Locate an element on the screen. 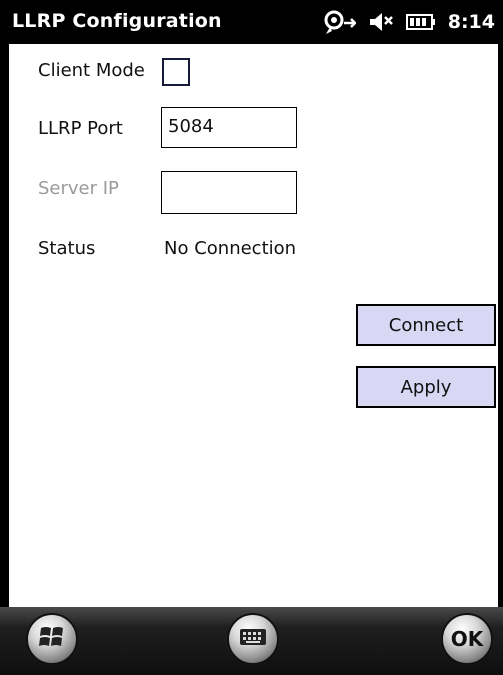 The image size is (503, 675). llrp-port-input: 5084 is located at coordinates (229, 127).